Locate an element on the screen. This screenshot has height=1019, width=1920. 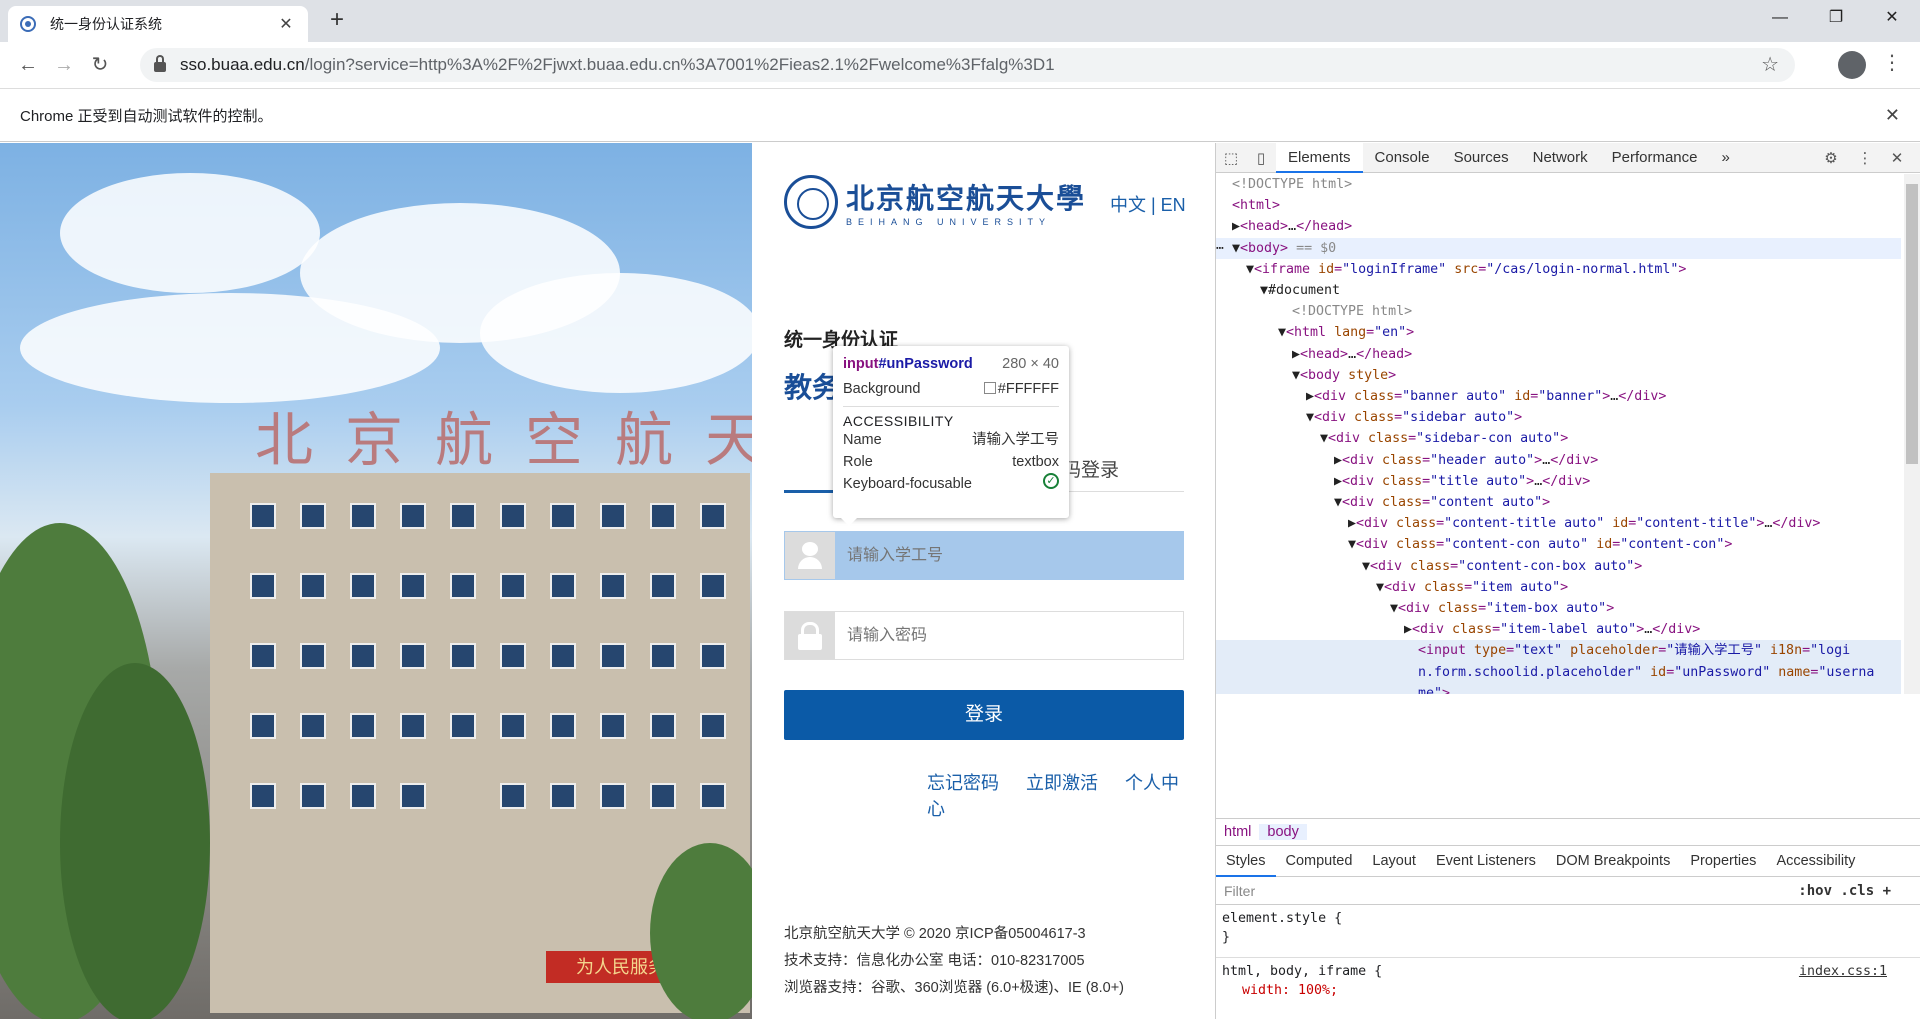
seal-icon is located at coordinates (811, 202).